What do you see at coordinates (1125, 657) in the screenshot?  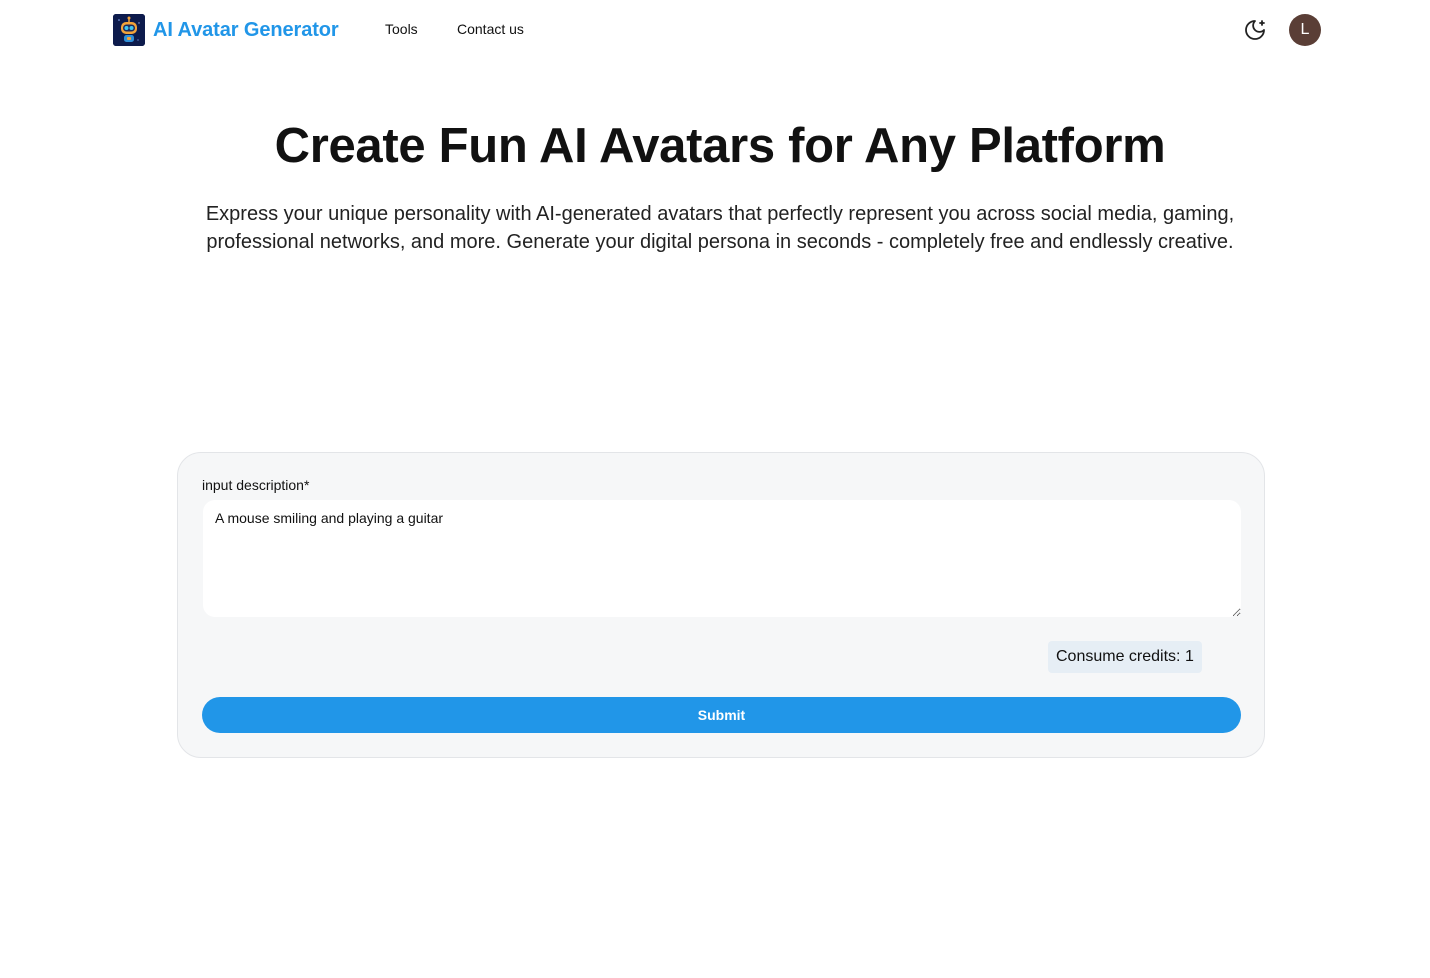 I see `credits-badge: Consume credits: 1` at bounding box center [1125, 657].